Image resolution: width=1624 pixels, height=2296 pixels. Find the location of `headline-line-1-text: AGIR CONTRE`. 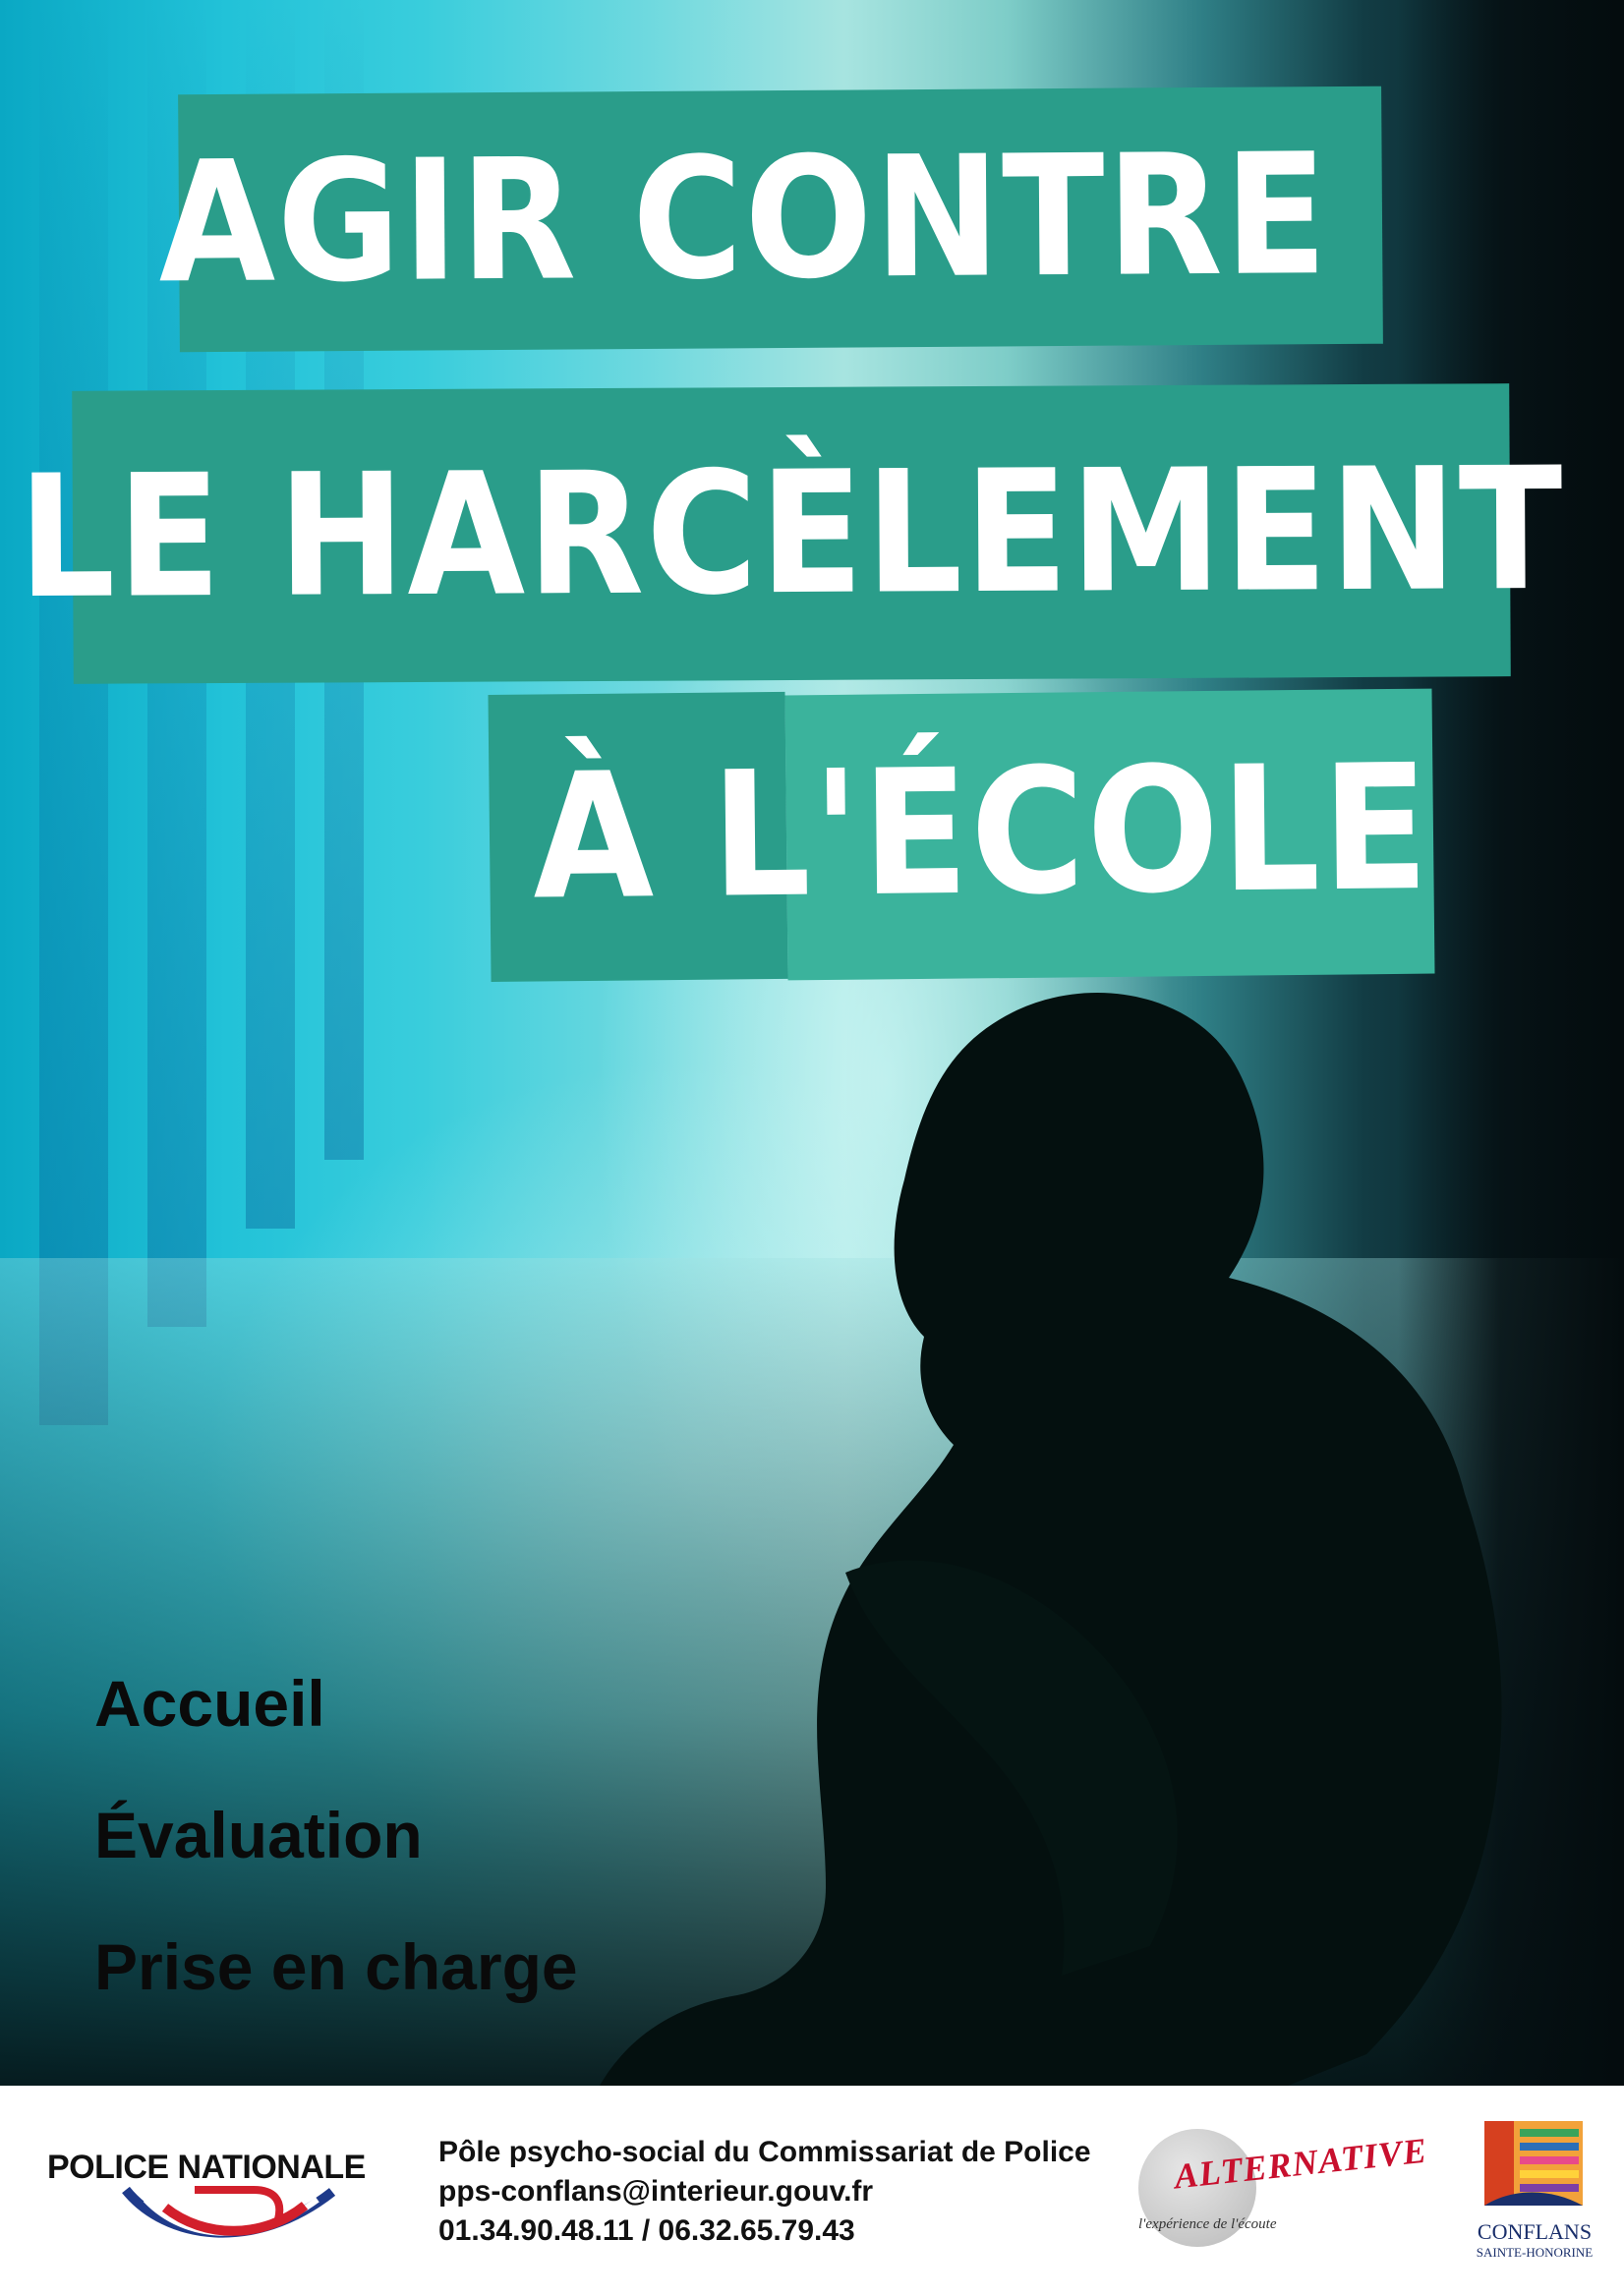

headline-line-1-text: AGIR CONTRE is located at coordinates (743, 220).